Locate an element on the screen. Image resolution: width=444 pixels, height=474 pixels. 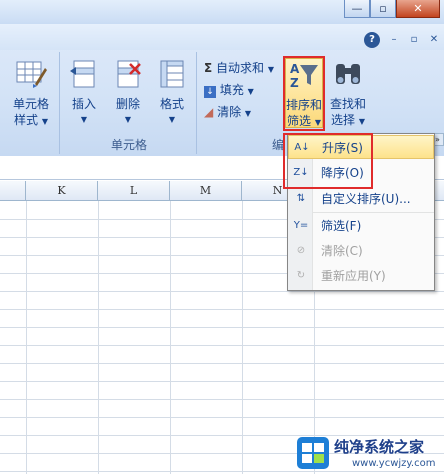
menu-item-label: 重新应用(Y) is located at coordinates (353, 276).